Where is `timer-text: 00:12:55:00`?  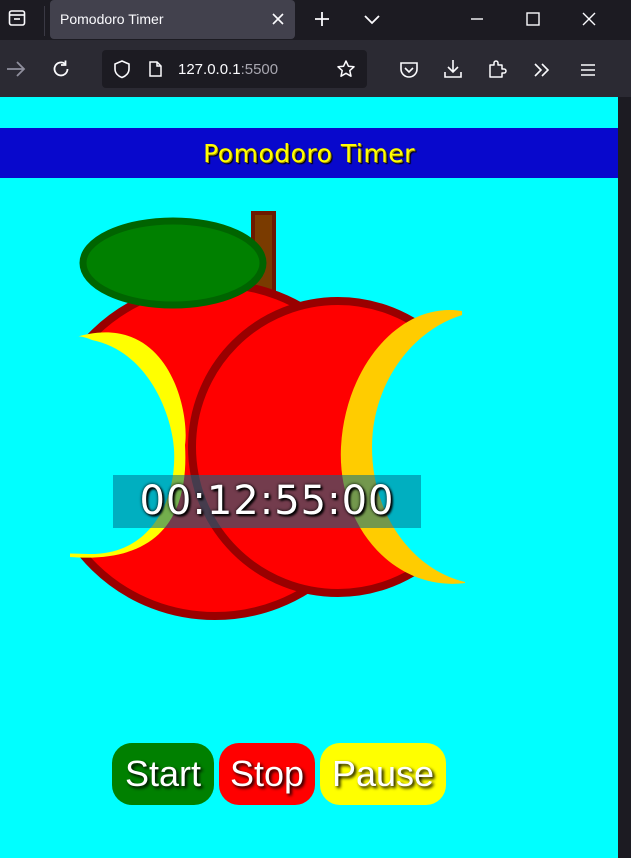 timer-text: 00:12:55:00 is located at coordinates (267, 501).